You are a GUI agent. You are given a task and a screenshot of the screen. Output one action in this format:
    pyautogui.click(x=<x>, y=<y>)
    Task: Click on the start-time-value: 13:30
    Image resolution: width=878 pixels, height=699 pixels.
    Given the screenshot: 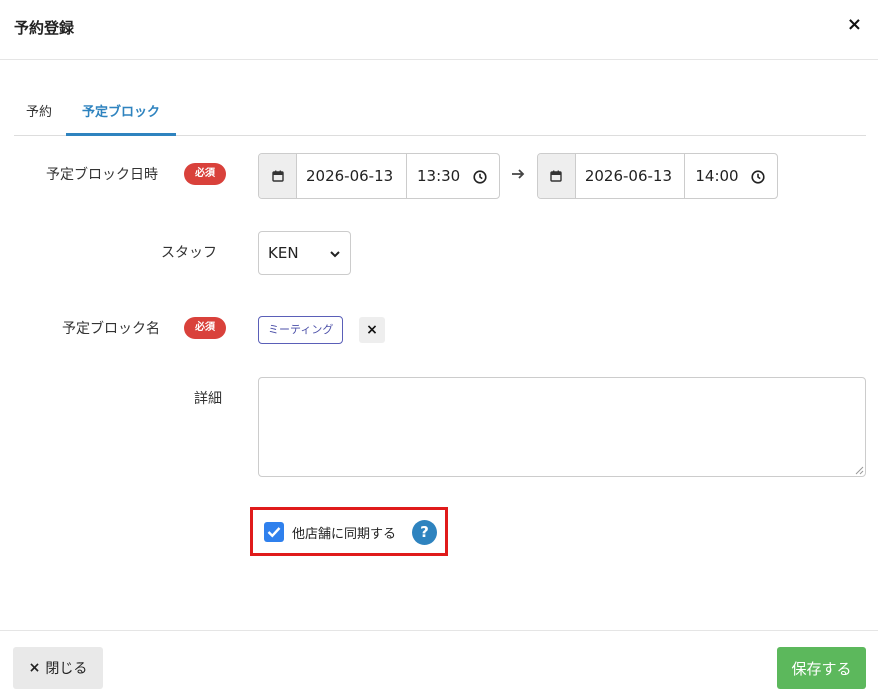 What is the action you would take?
    pyautogui.click(x=439, y=176)
    